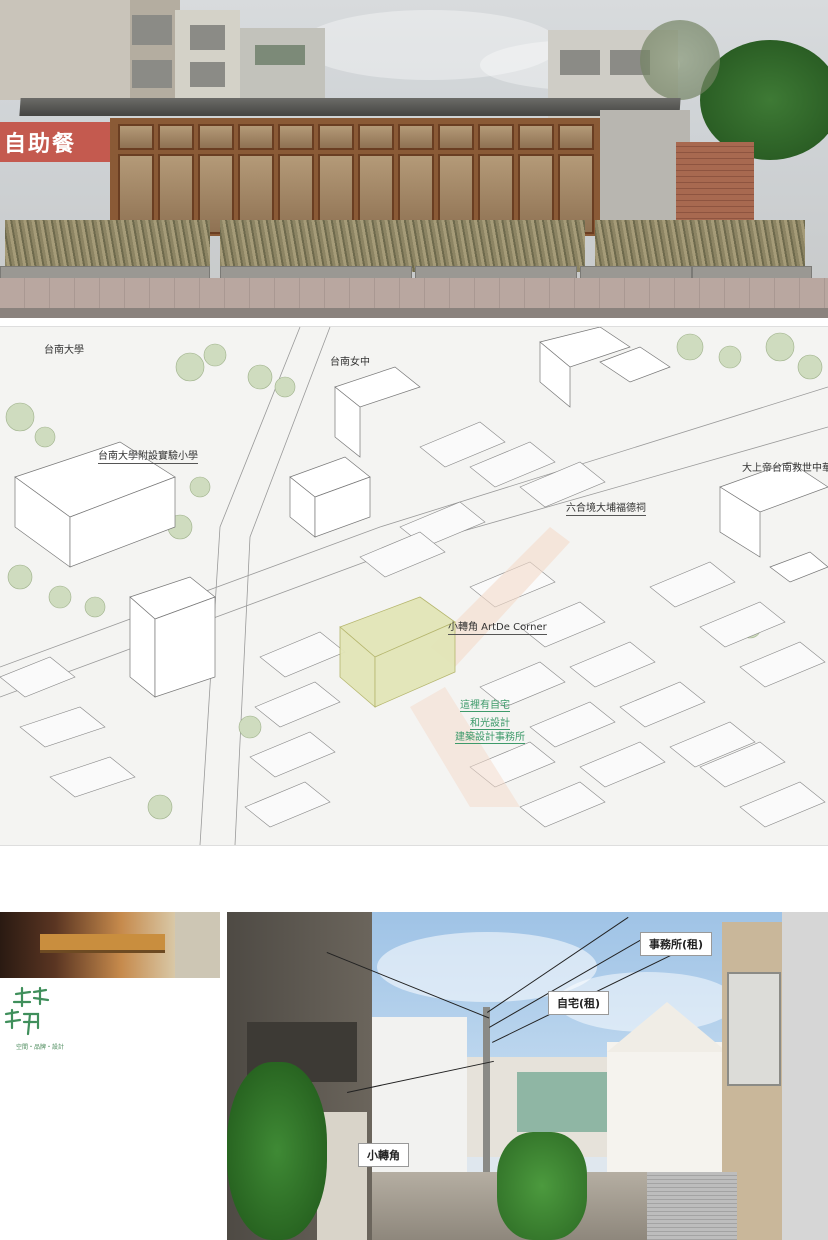 This screenshot has height=1240, width=828. I want to click on logo-tagline: 空間・品牌・設計, so click(40, 1047).